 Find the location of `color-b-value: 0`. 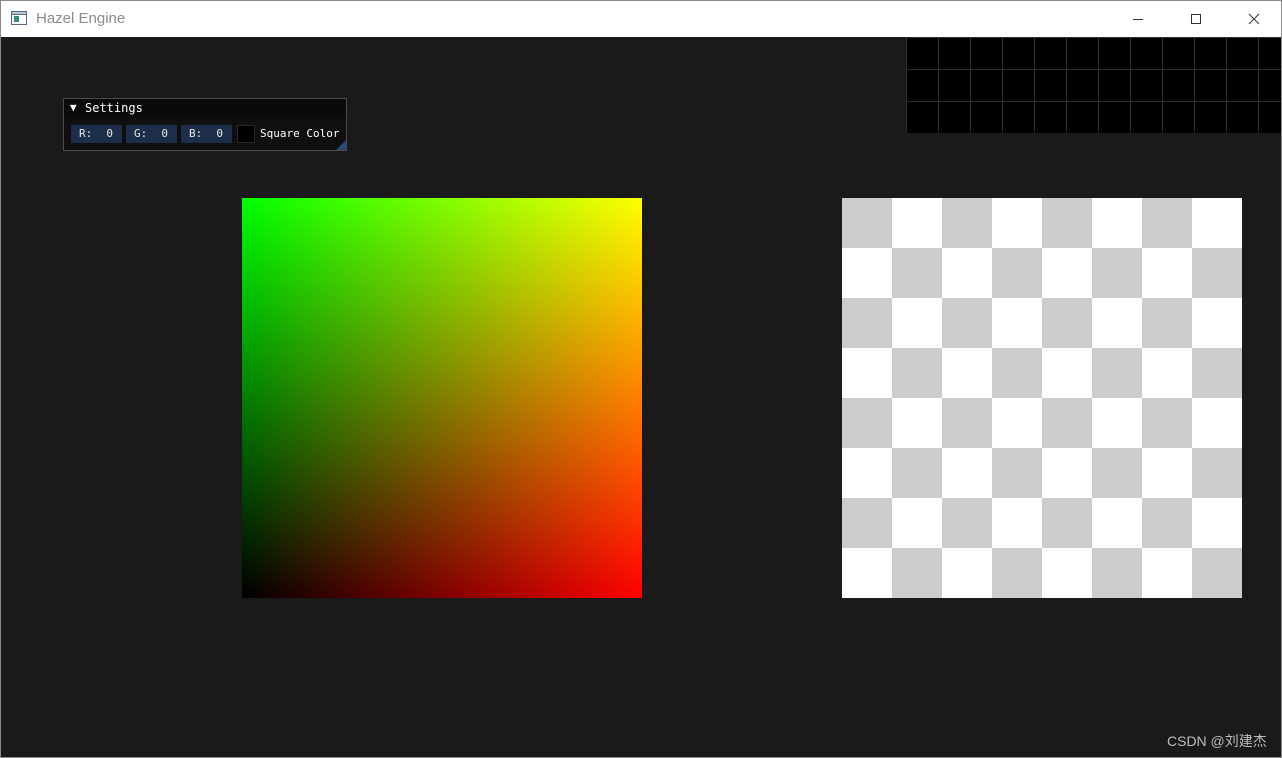

color-b-value: 0 is located at coordinates (219, 133).